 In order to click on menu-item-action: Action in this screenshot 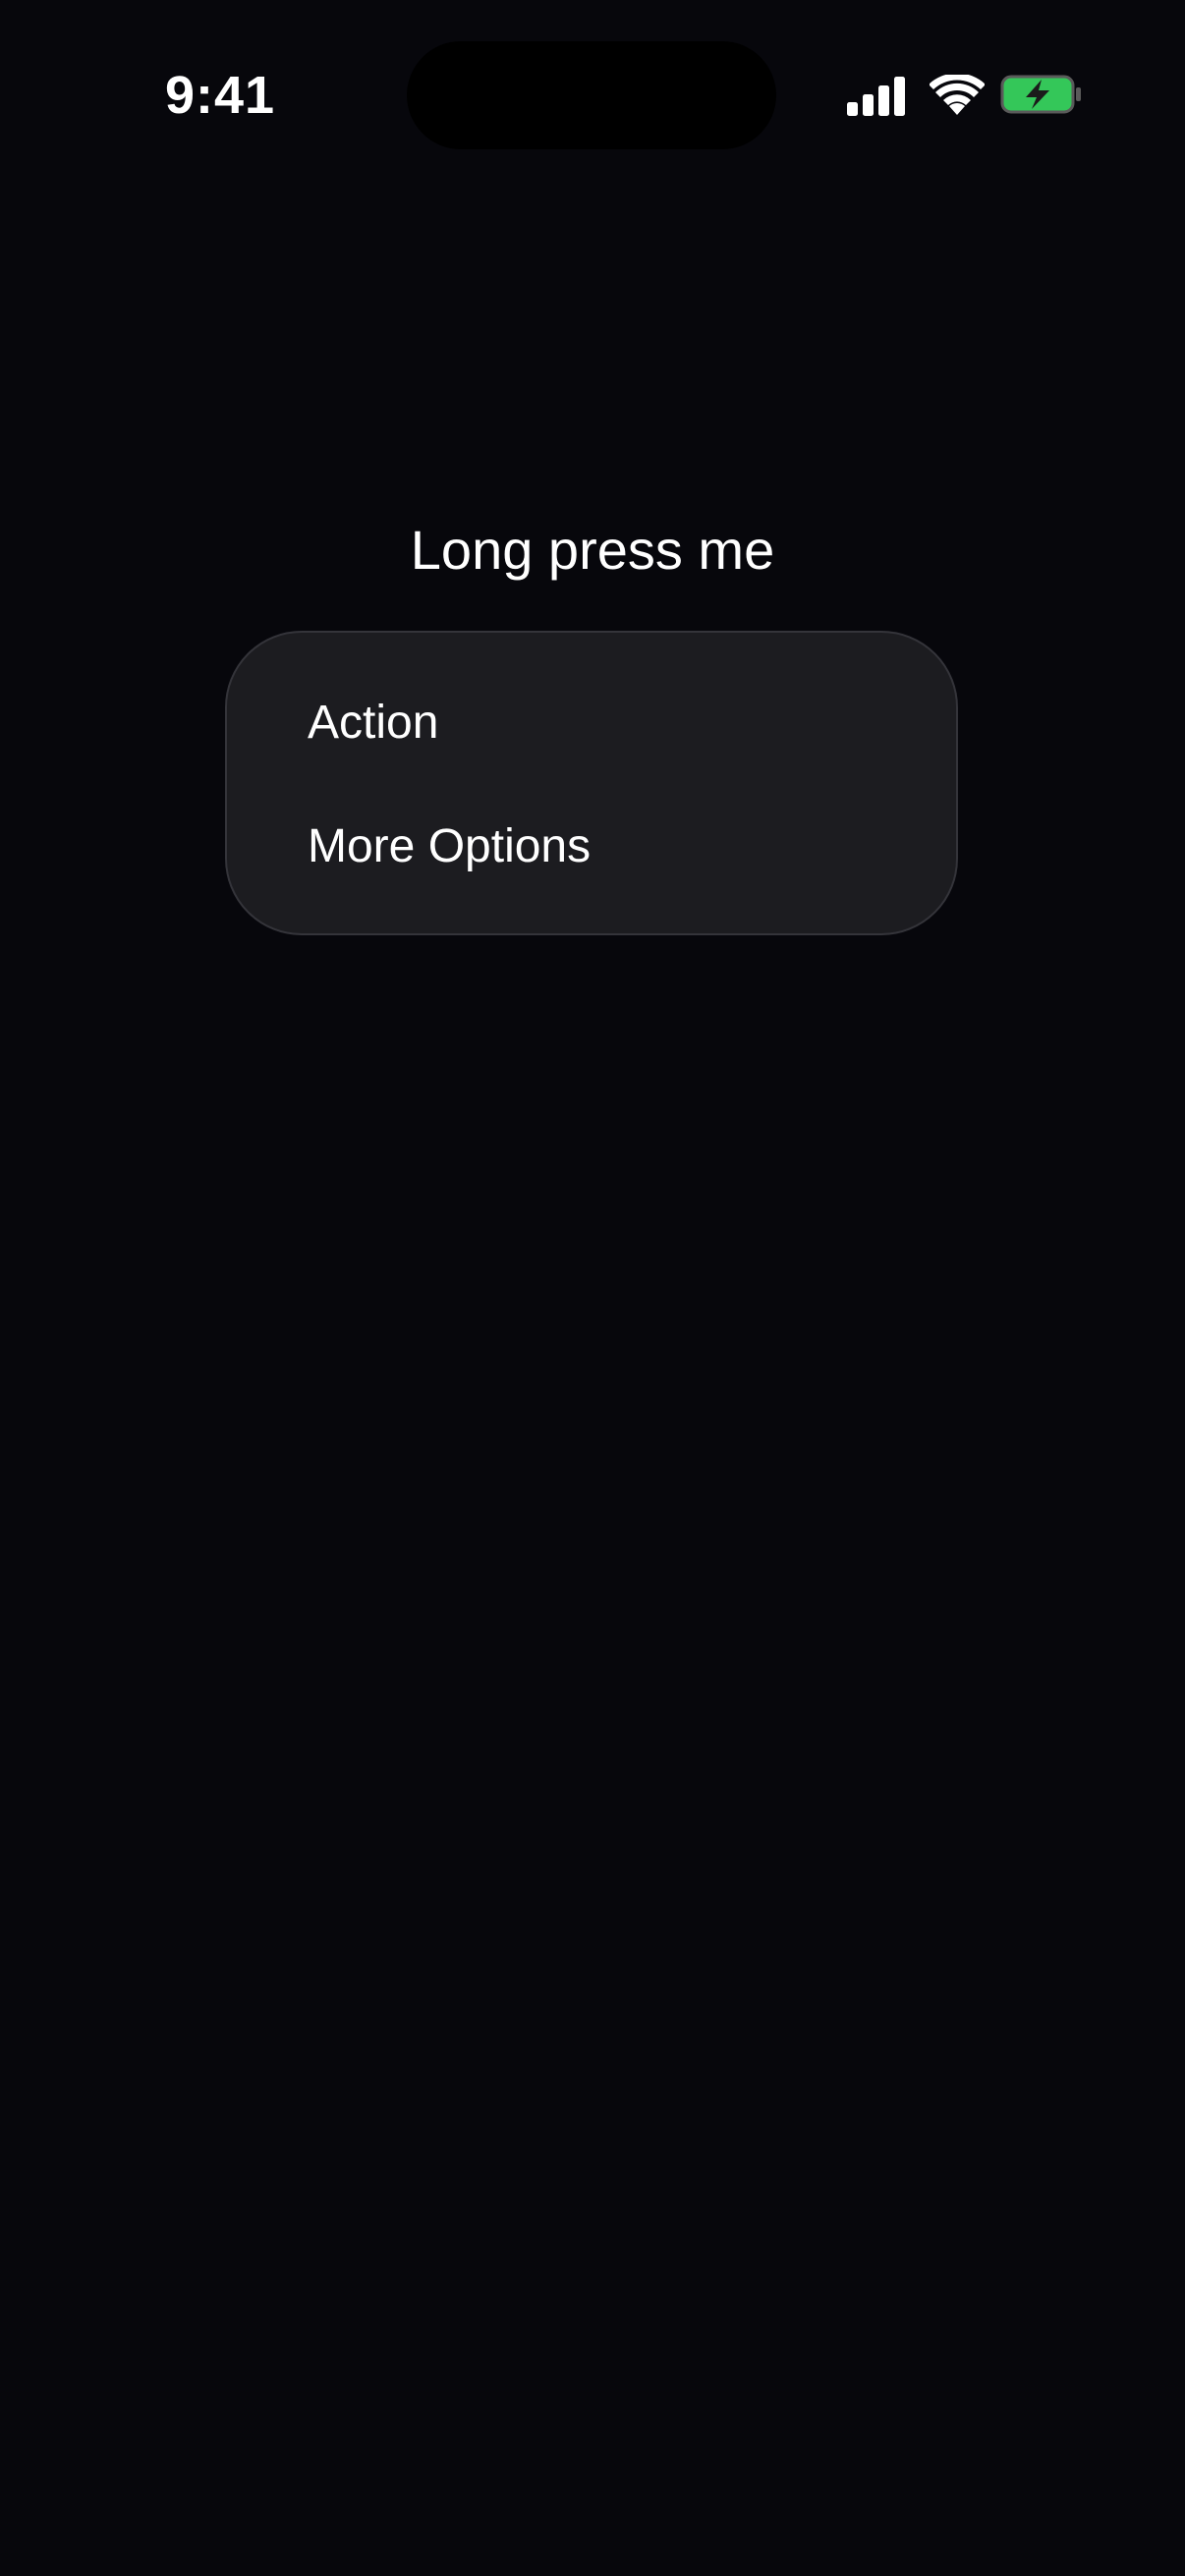, I will do `click(373, 723)`.